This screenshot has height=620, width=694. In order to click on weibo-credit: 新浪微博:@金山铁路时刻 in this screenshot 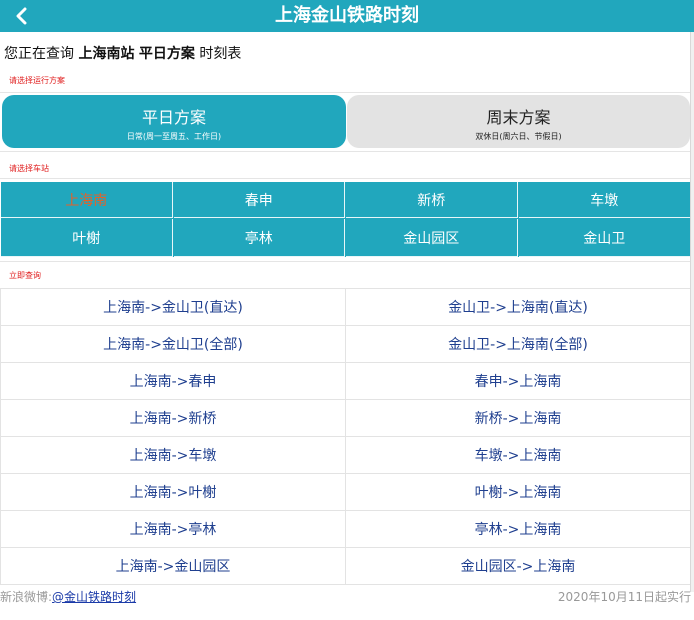, I will do `click(68, 596)`.